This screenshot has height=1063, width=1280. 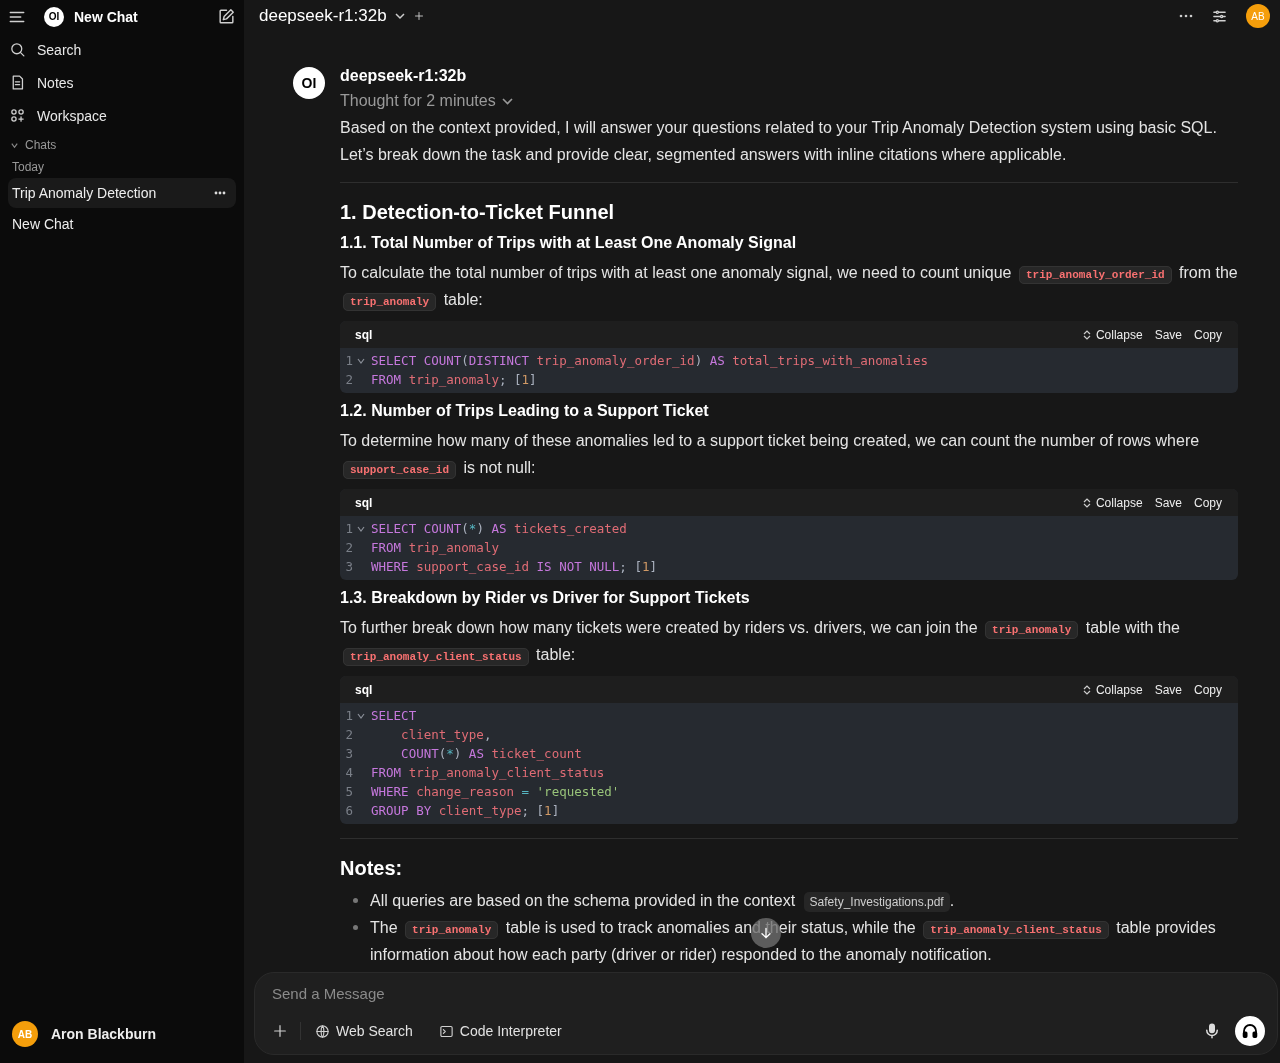 I want to click on nav-item: Search, so click(x=59, y=49).